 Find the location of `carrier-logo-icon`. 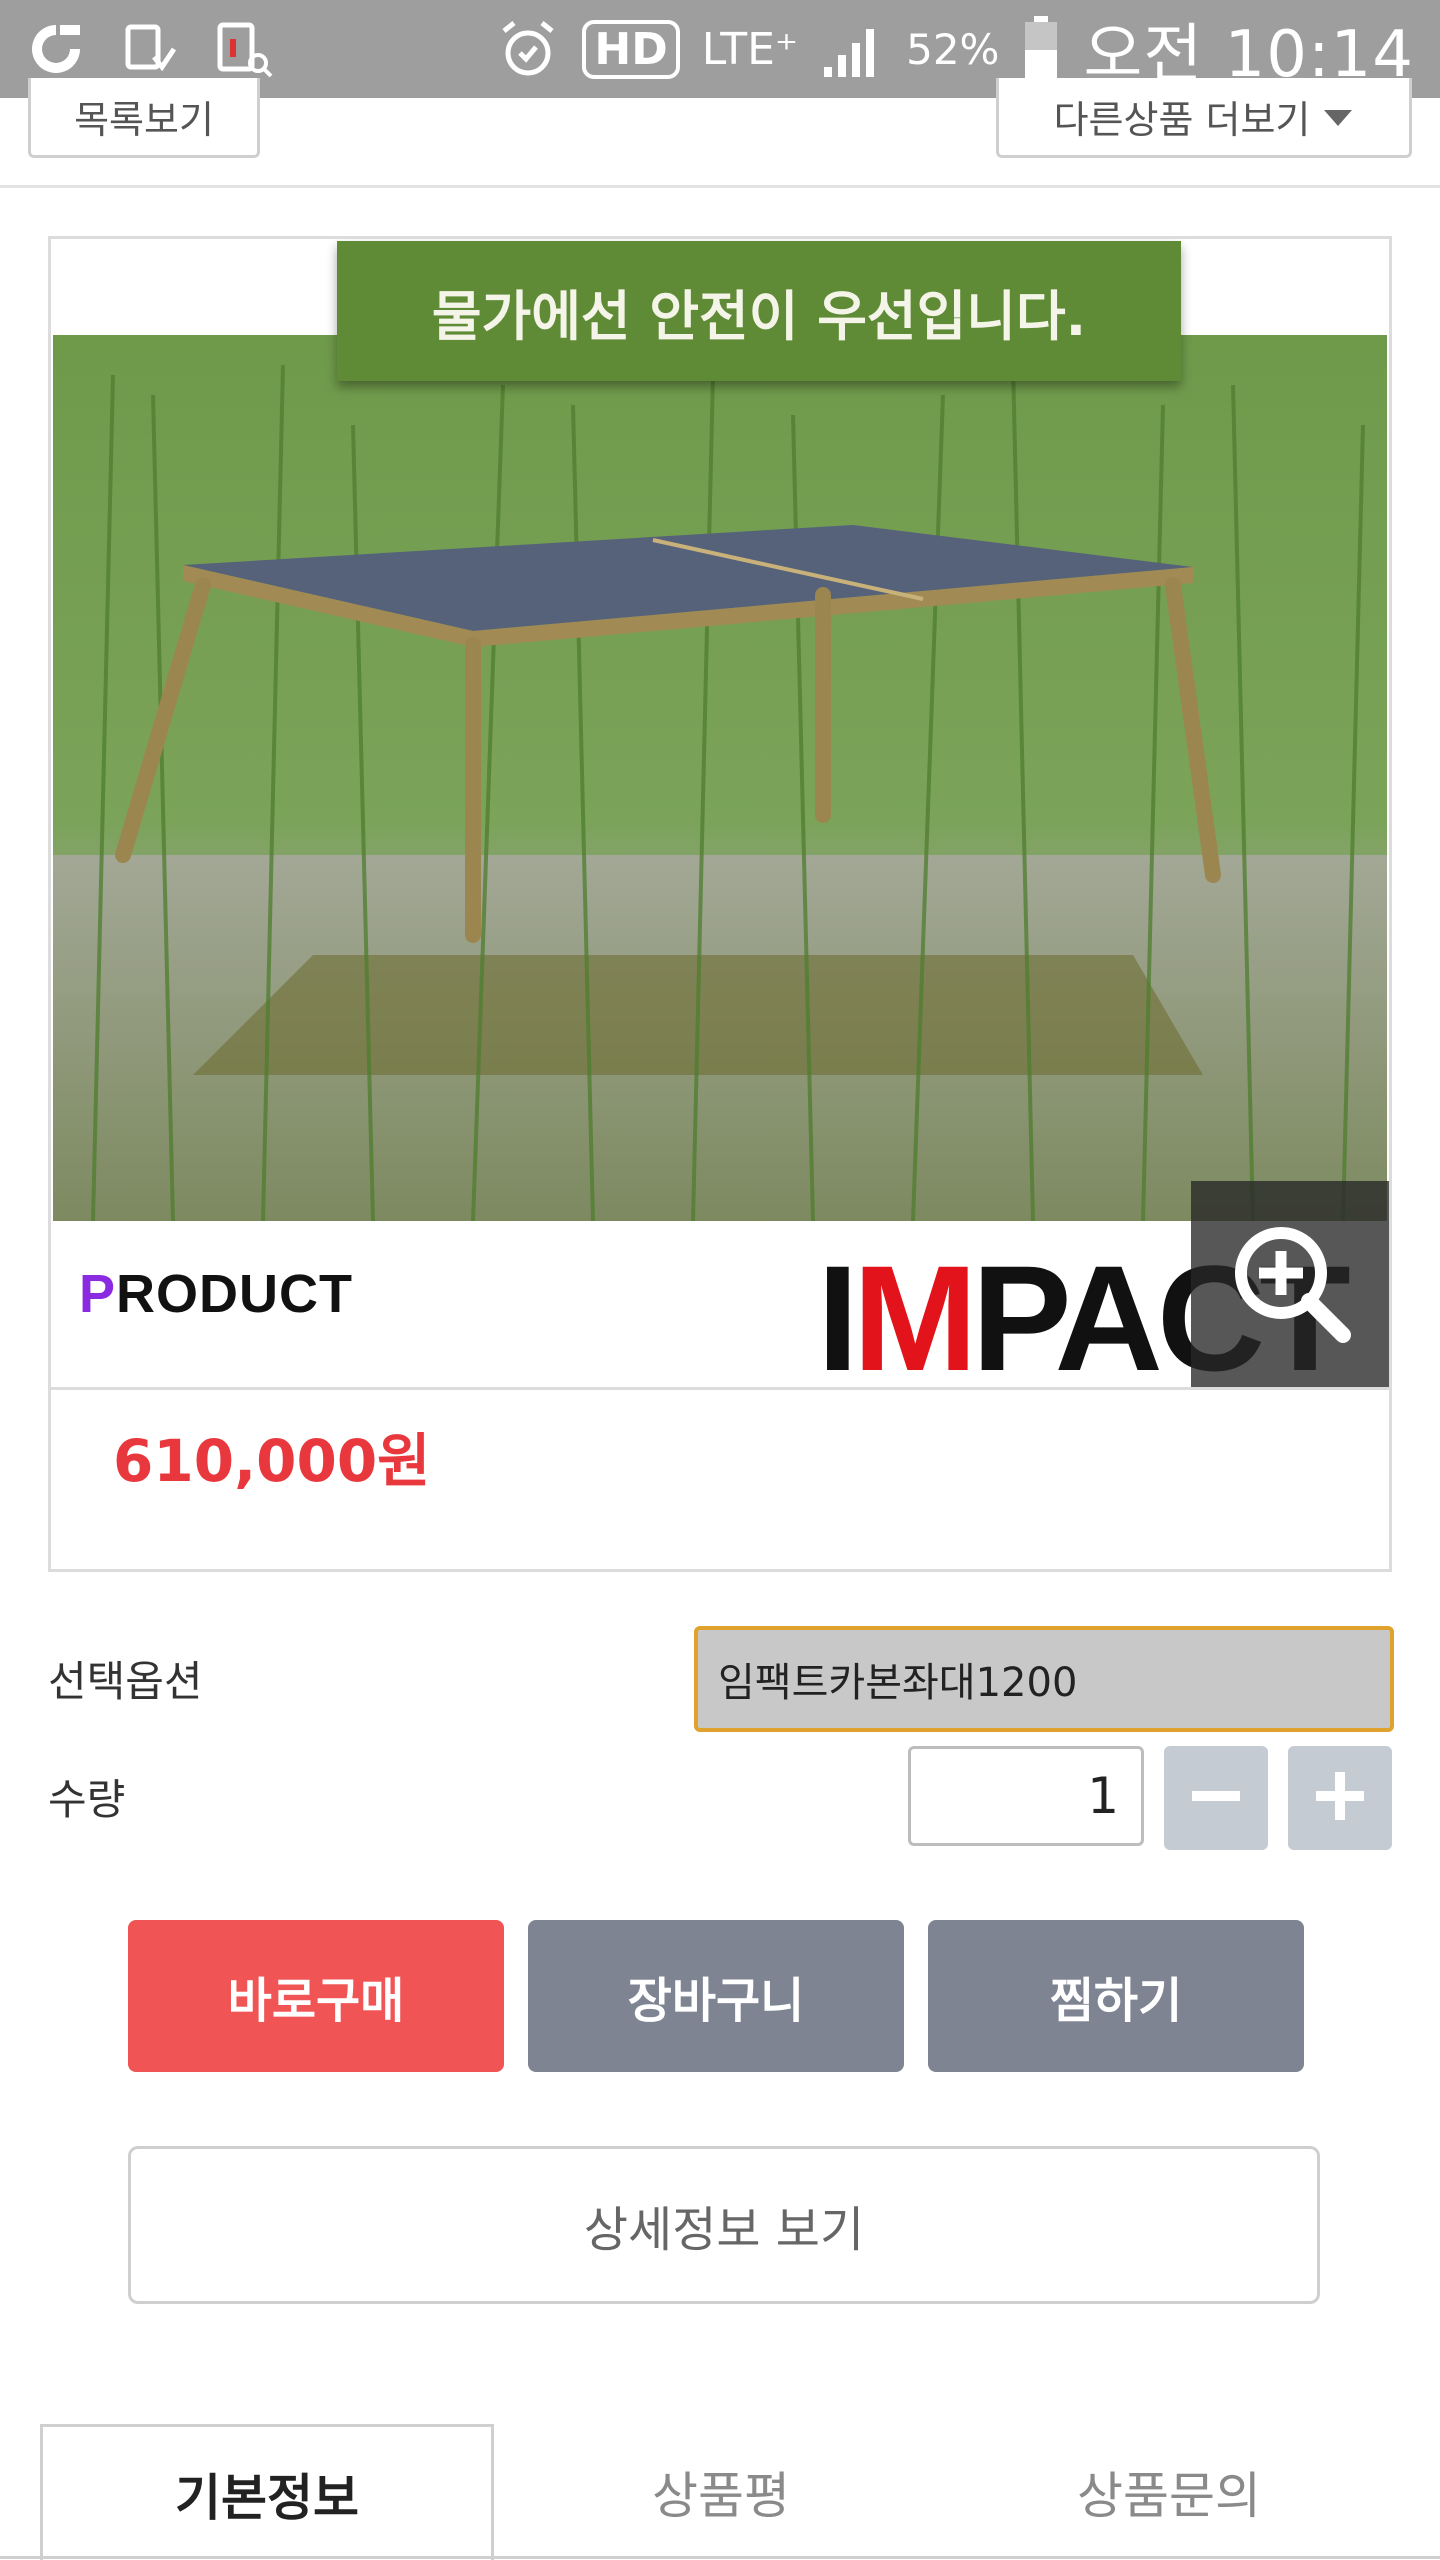

carrier-logo-icon is located at coordinates (56, 49).